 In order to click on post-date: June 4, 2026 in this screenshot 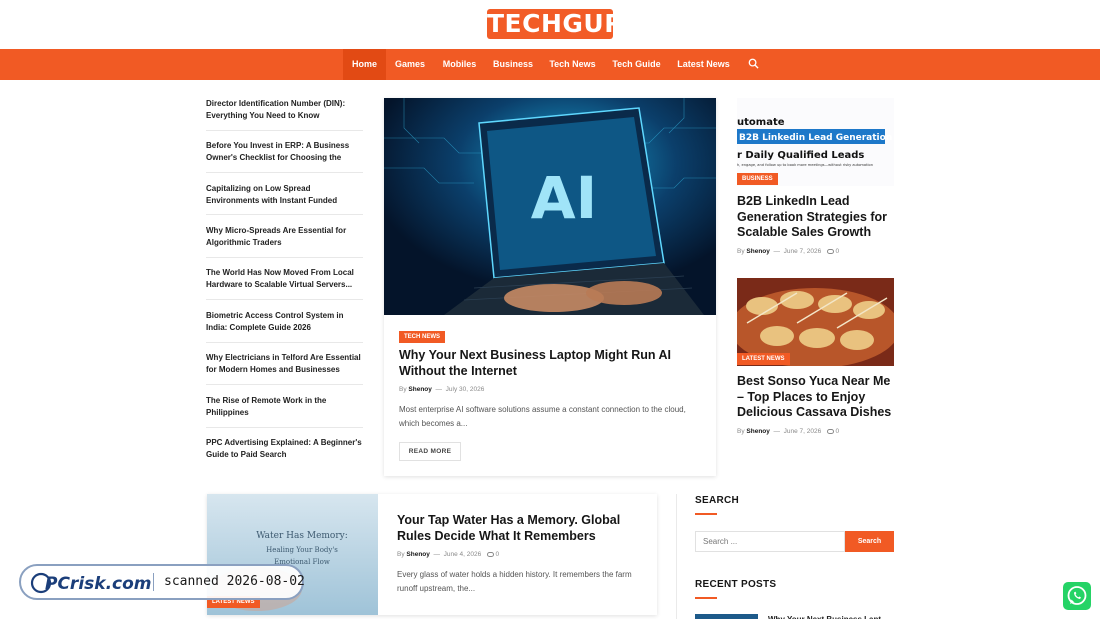, I will do `click(462, 554)`.